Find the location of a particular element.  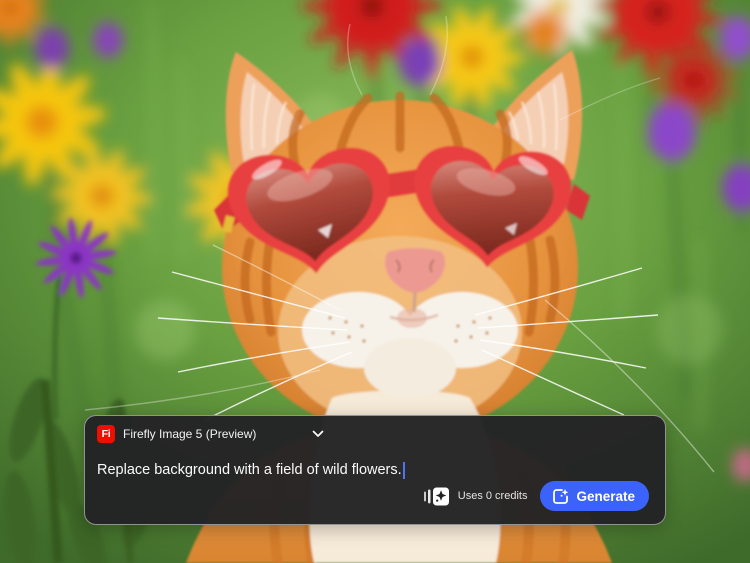

model-selector-label: Firefly Image 5 (Preview) is located at coordinates (190, 434).